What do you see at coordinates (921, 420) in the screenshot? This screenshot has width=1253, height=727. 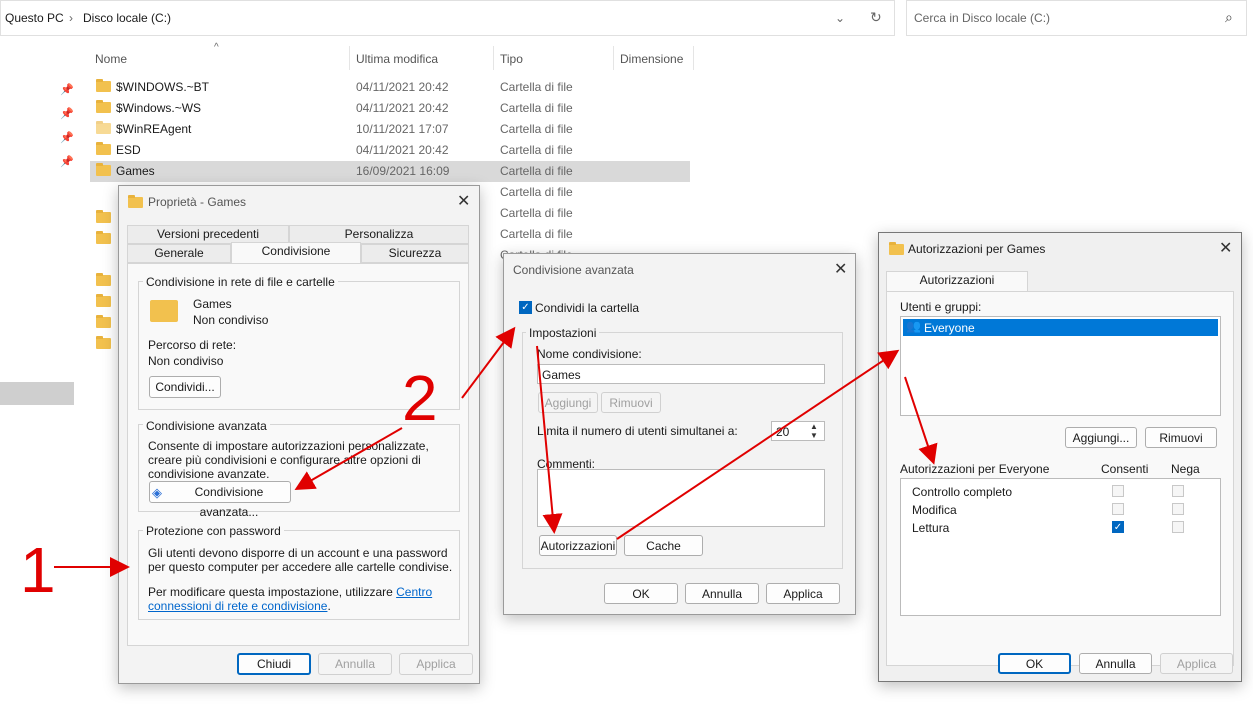 I see `arrow-to-permission-list` at bounding box center [921, 420].